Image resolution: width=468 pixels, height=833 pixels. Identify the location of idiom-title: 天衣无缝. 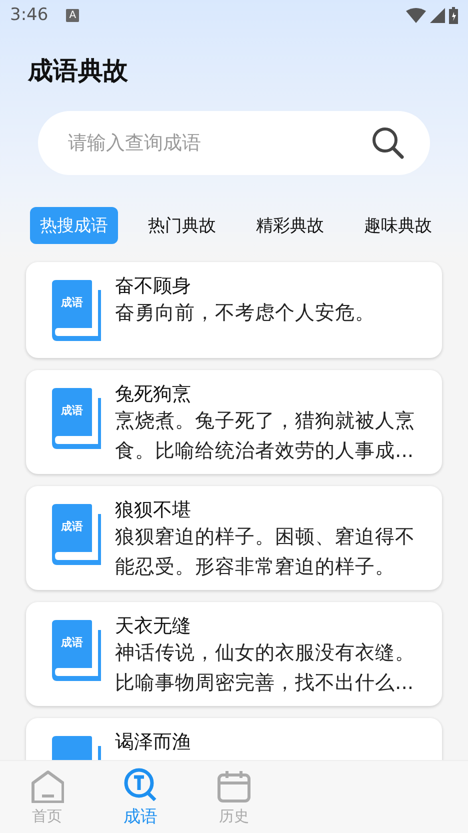
(153, 626).